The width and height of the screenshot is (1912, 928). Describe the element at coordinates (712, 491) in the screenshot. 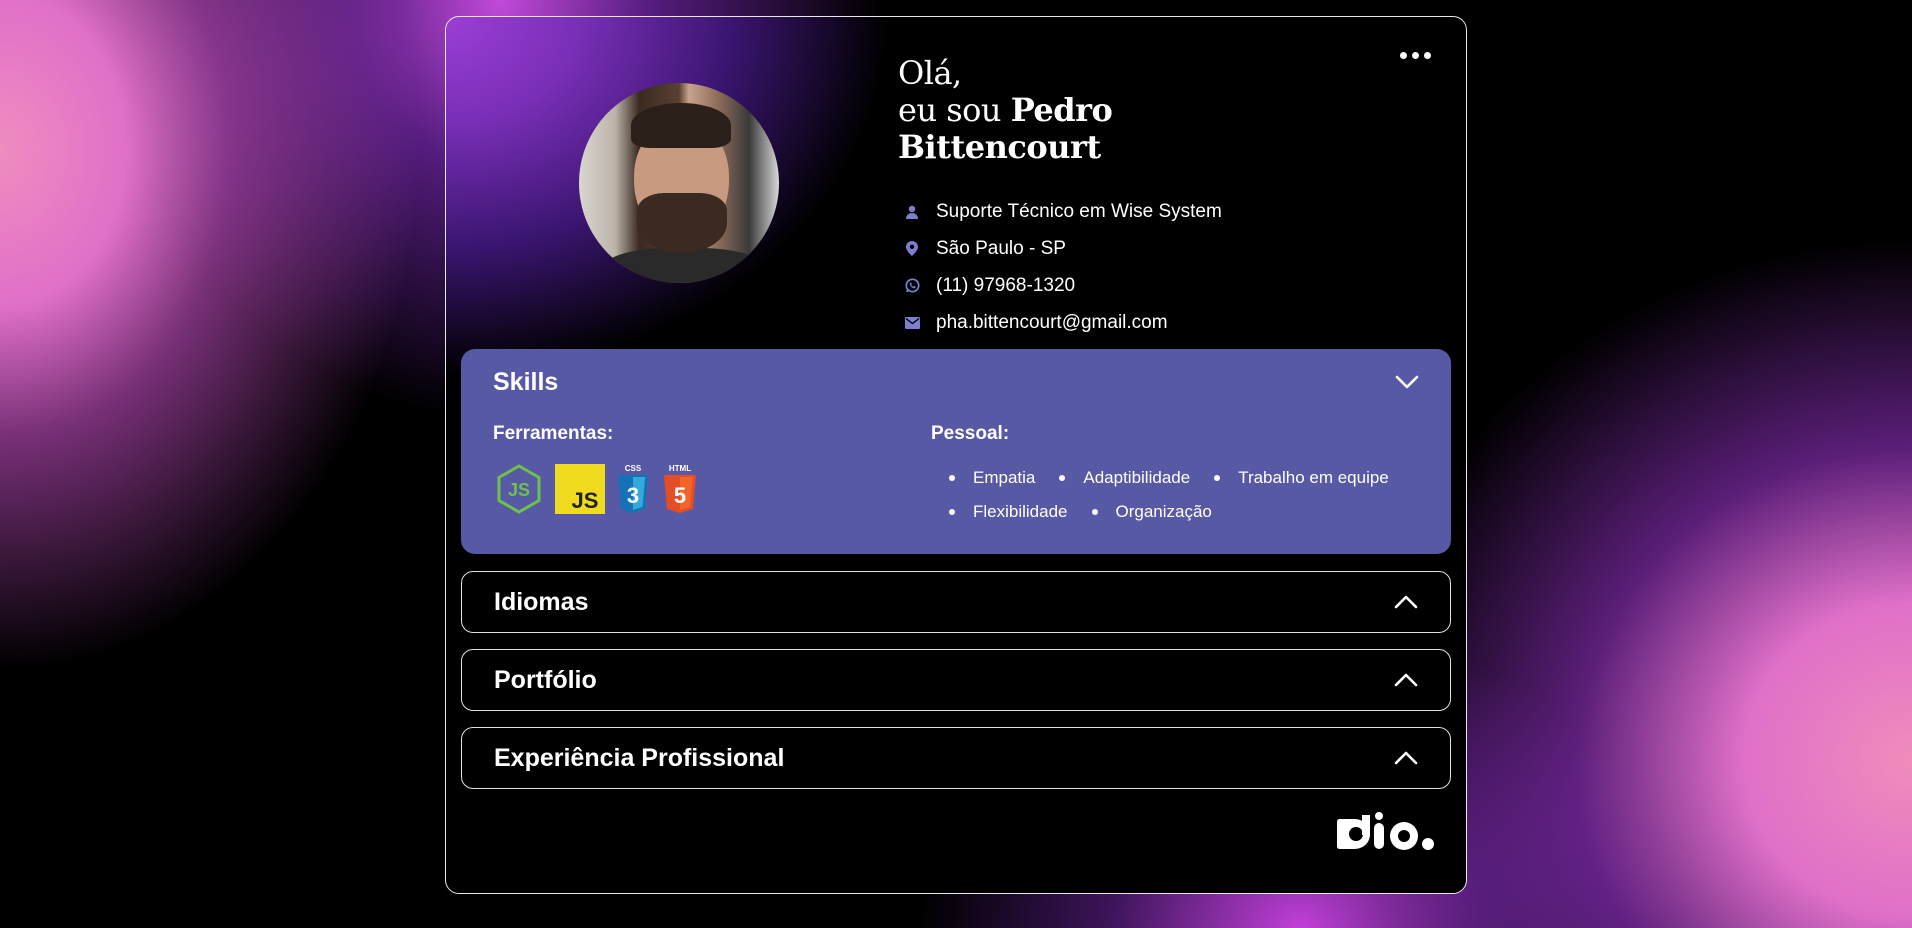

I see `tools-list: JS JS CSS 3 HTML 5` at that location.